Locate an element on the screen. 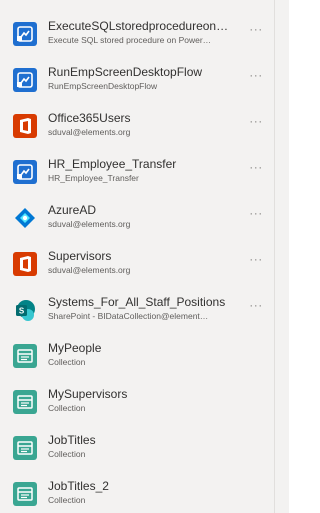 The image size is (320, 513). data-source-title: JobTitles is located at coordinates (72, 440).